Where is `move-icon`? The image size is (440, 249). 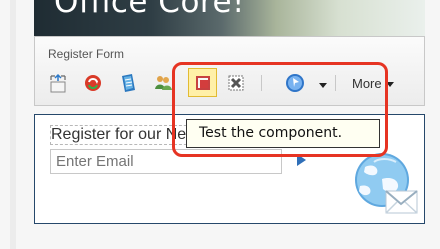
move-icon is located at coordinates (58, 83).